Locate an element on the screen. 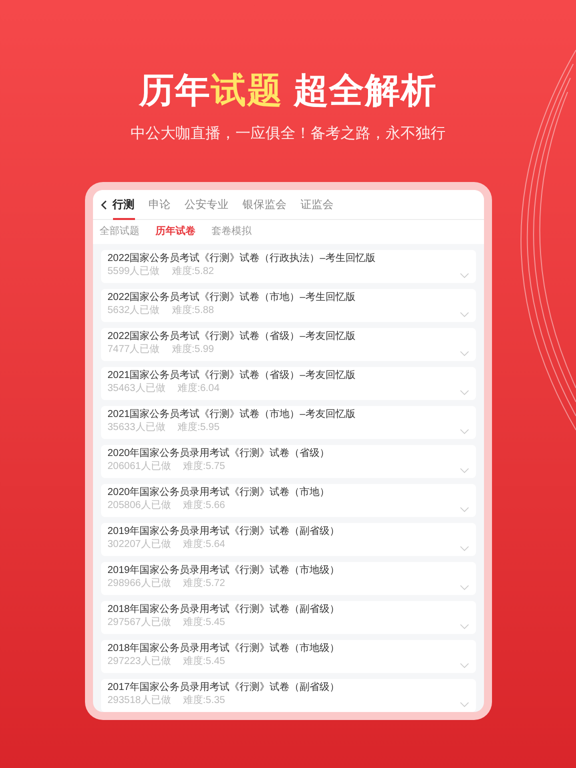 The width and height of the screenshot is (576, 768). headline: 历年试题 超全解析 is located at coordinates (288, 91).